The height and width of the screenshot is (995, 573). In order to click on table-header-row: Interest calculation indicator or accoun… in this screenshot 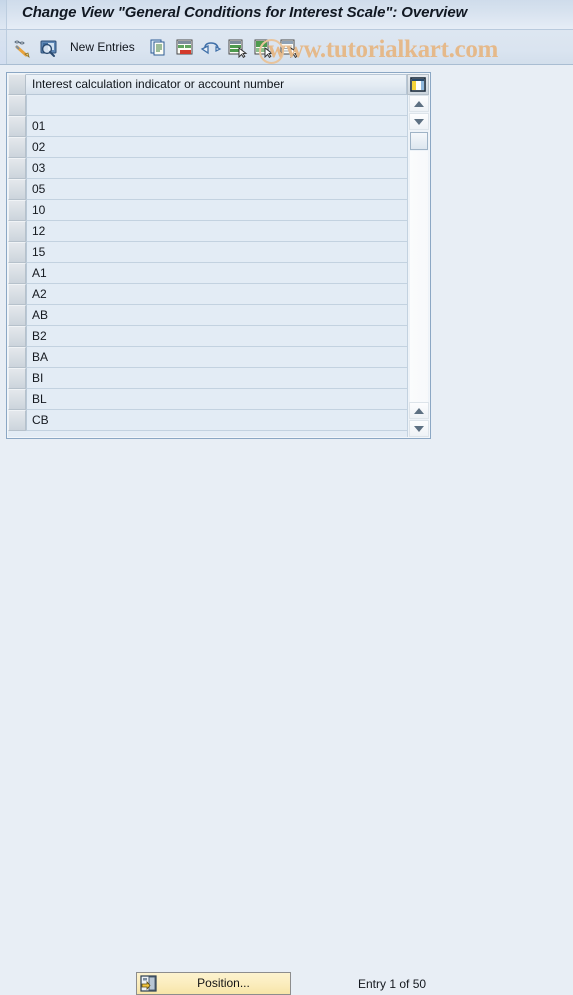, I will do `click(218, 84)`.